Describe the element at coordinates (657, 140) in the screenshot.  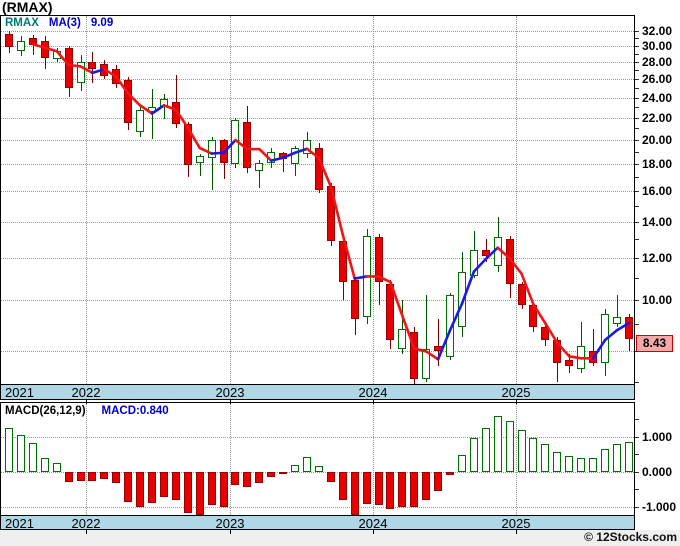
I see `y-axis-label: 20.00` at that location.